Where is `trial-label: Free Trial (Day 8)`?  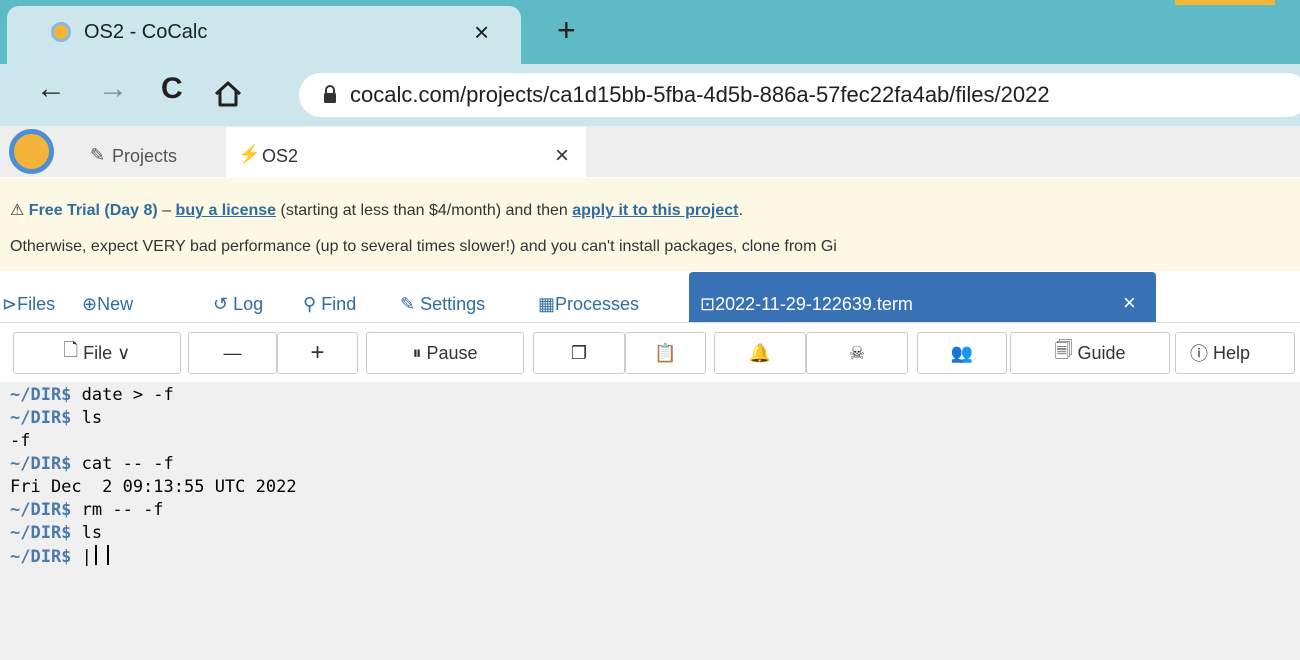
trial-label: Free Trial (Day 8) is located at coordinates (93, 210).